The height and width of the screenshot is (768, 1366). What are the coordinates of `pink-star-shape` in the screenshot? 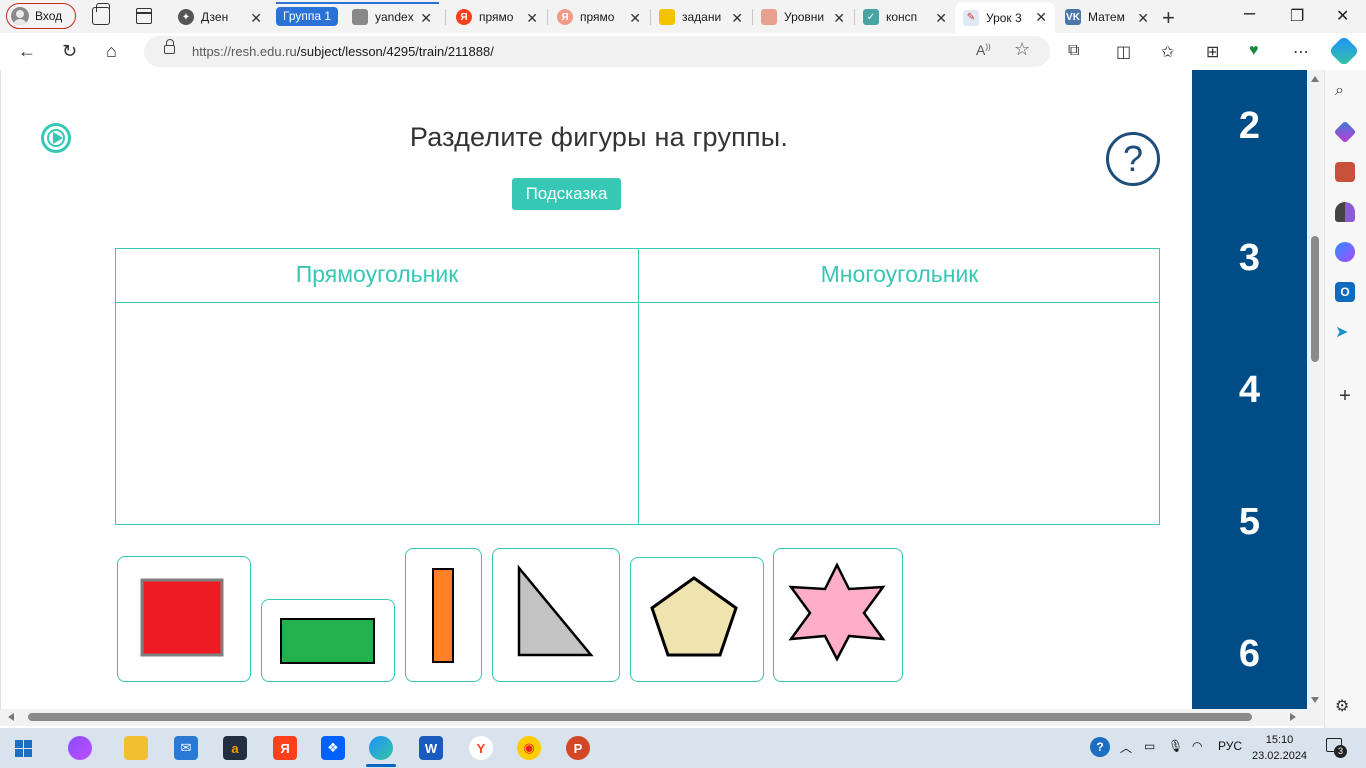 It's located at (837, 612).